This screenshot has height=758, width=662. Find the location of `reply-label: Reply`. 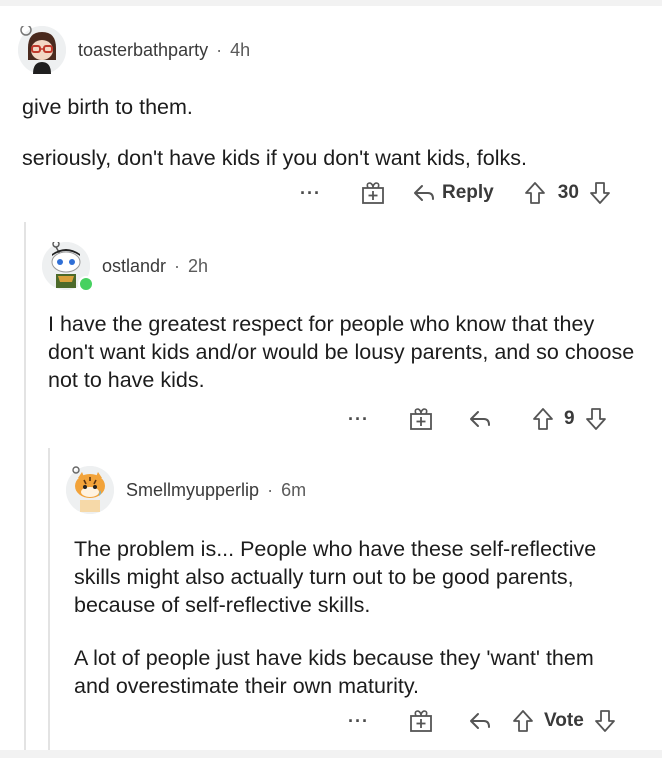

reply-label: Reply is located at coordinates (468, 192).